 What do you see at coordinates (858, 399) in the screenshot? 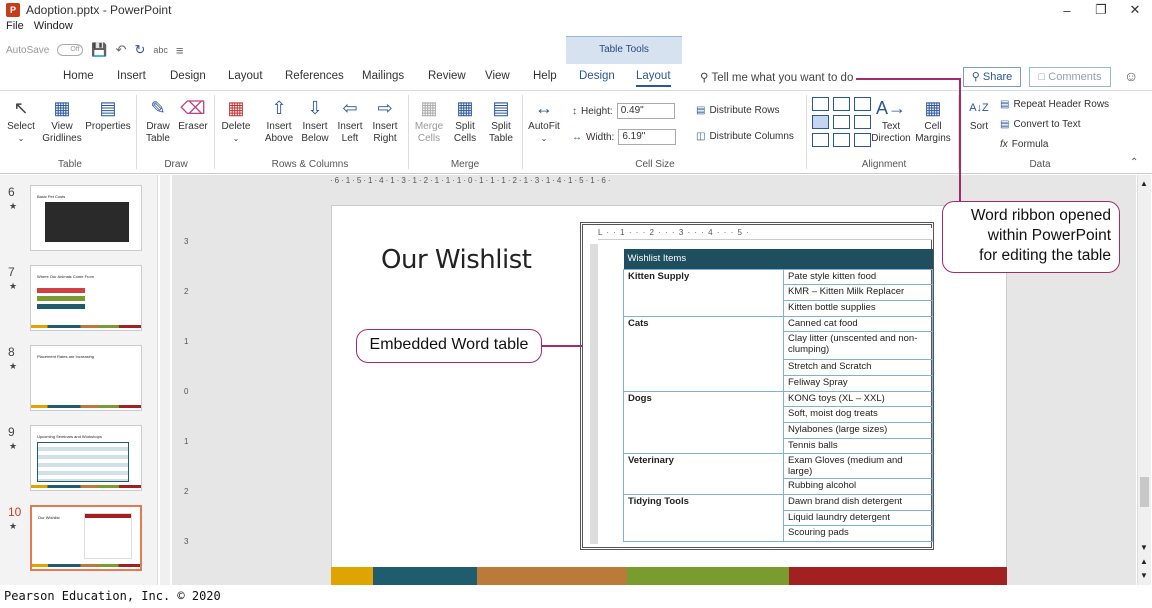
I see `item-cell: KONG toys (XL – XXL)` at bounding box center [858, 399].